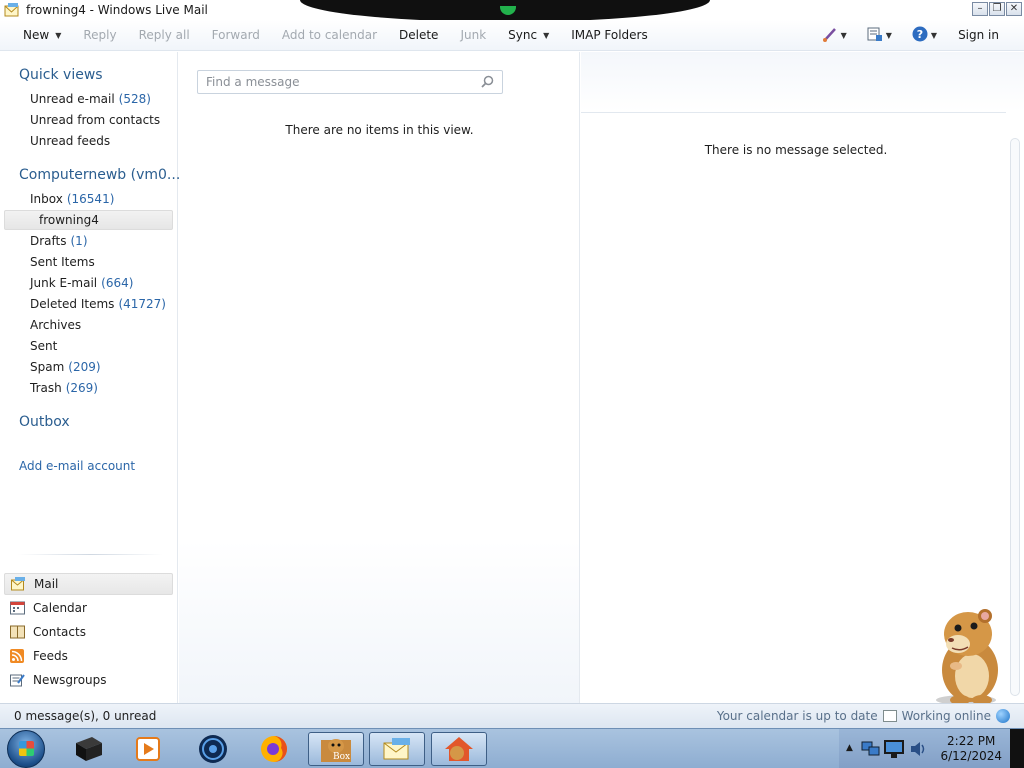 The width and height of the screenshot is (1024, 768). What do you see at coordinates (17, 632) in the screenshot?
I see `contacts-icon` at bounding box center [17, 632].